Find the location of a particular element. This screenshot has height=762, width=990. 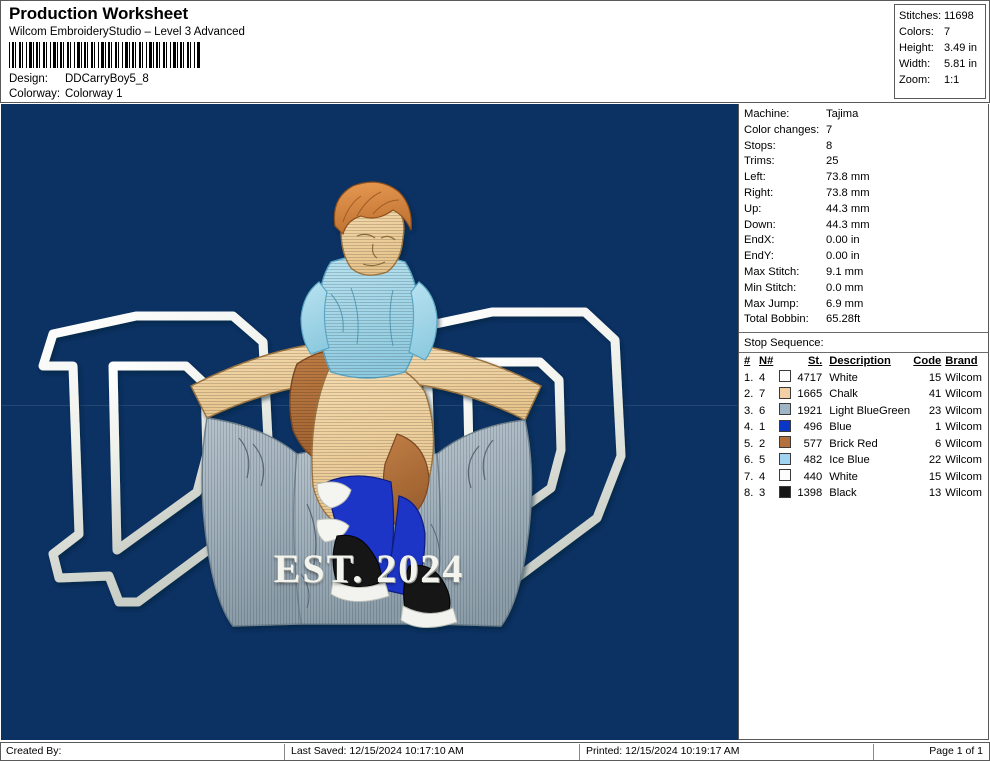

row-description: Chalk is located at coordinates (843, 394).